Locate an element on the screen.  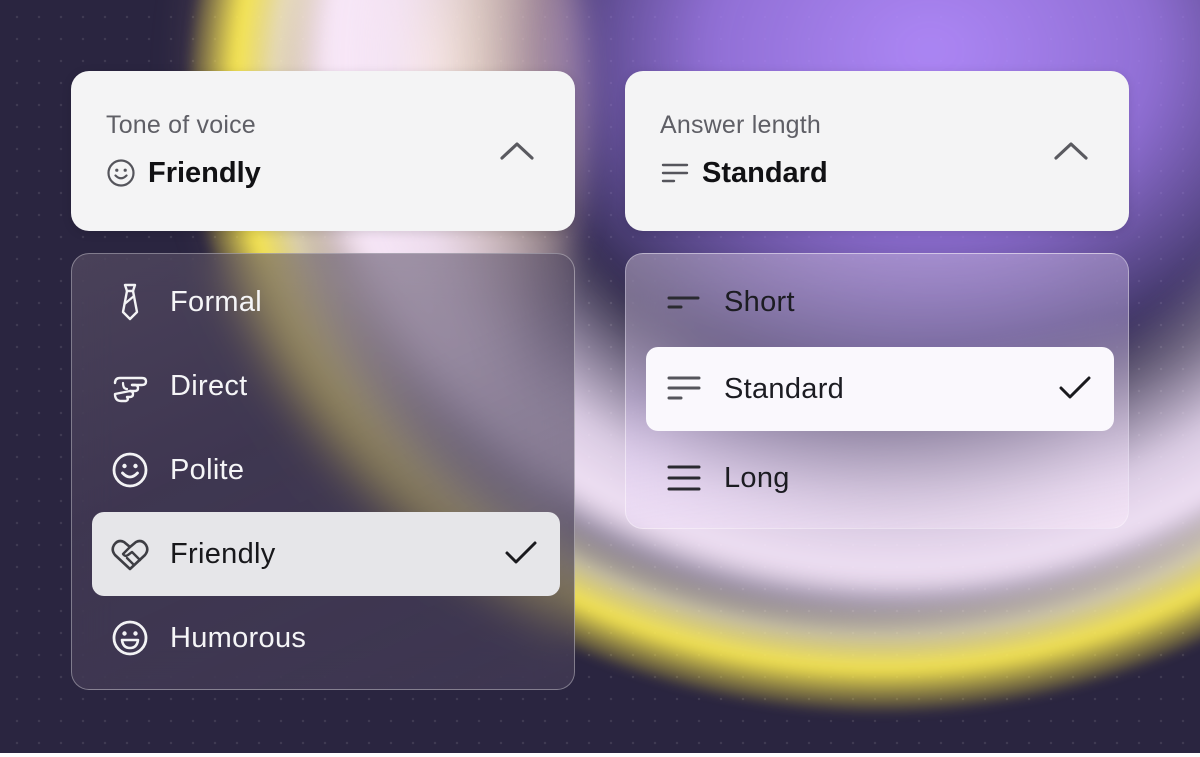
tone-option-formal: Formal is located at coordinates (326, 302).